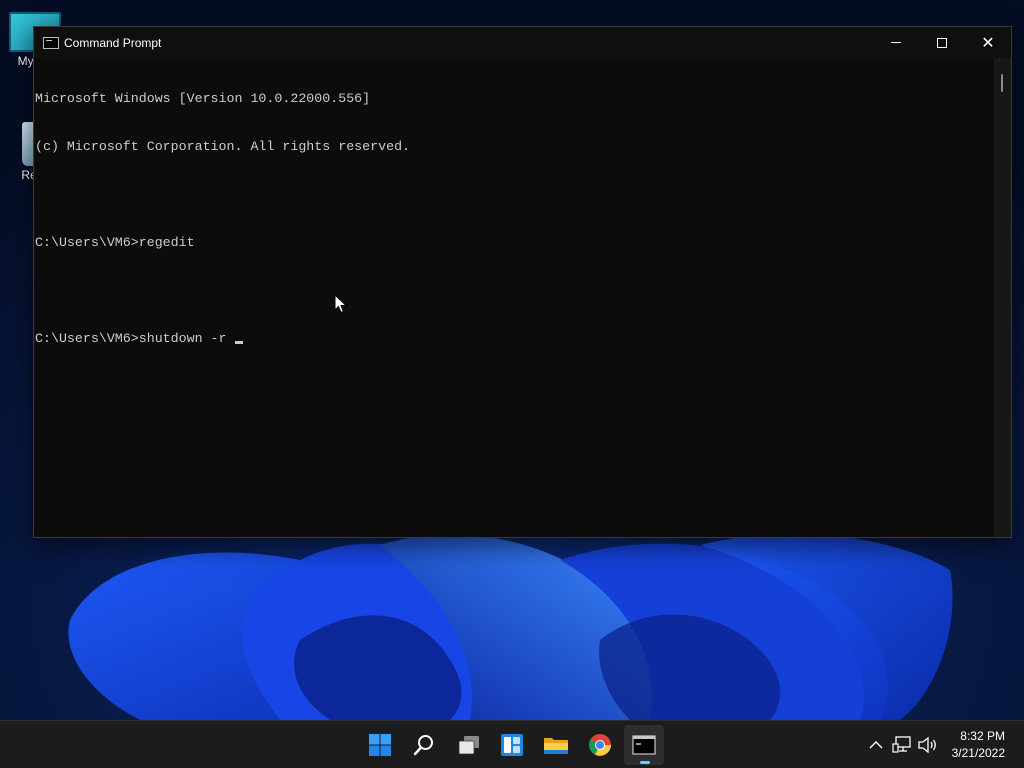  I want to click on chrome-button, so click(600, 745).